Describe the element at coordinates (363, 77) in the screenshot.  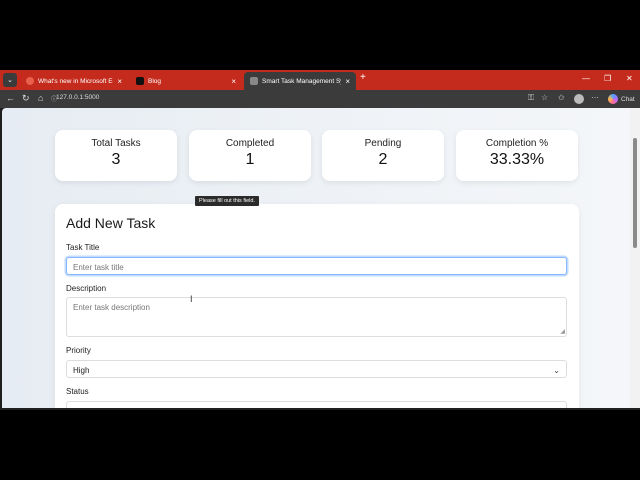
I see `new-tab-button: +` at that location.